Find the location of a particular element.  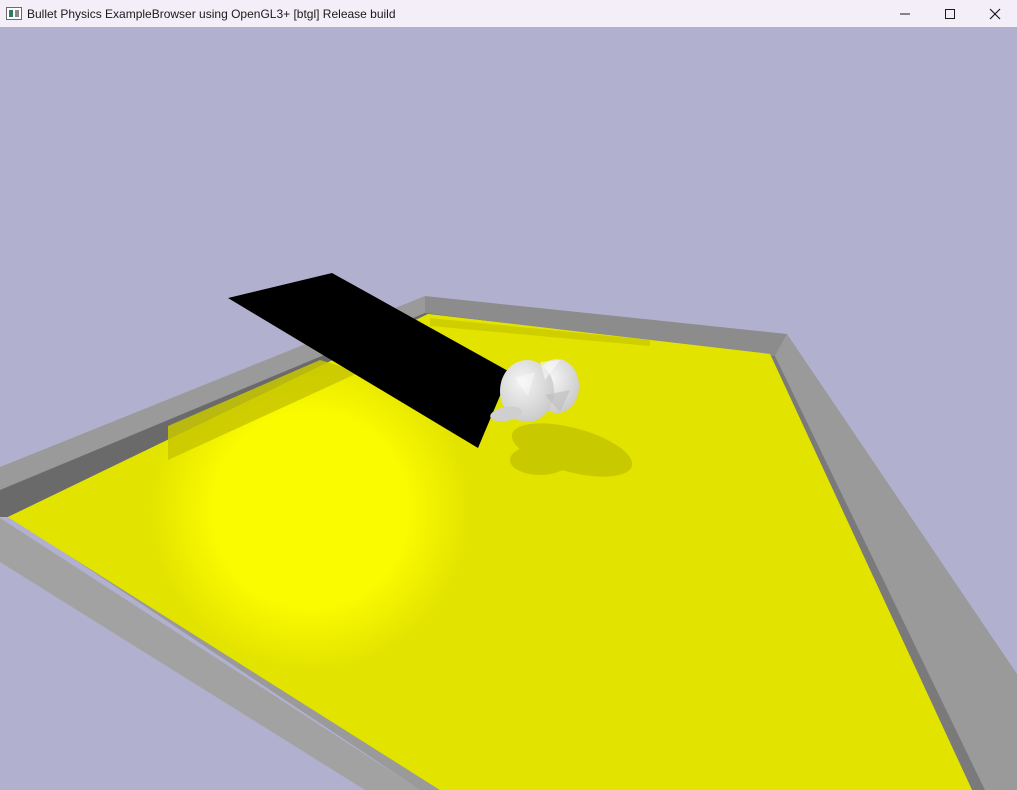

minimize-button is located at coordinates (904, 13).